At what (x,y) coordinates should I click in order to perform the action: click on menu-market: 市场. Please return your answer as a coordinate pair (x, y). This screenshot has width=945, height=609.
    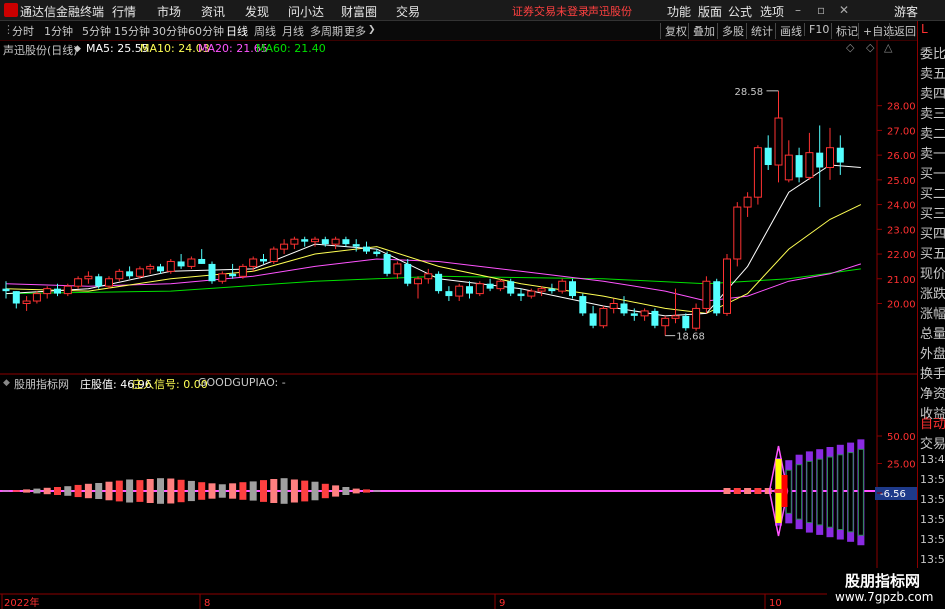
    Looking at the image, I should click on (169, 11).